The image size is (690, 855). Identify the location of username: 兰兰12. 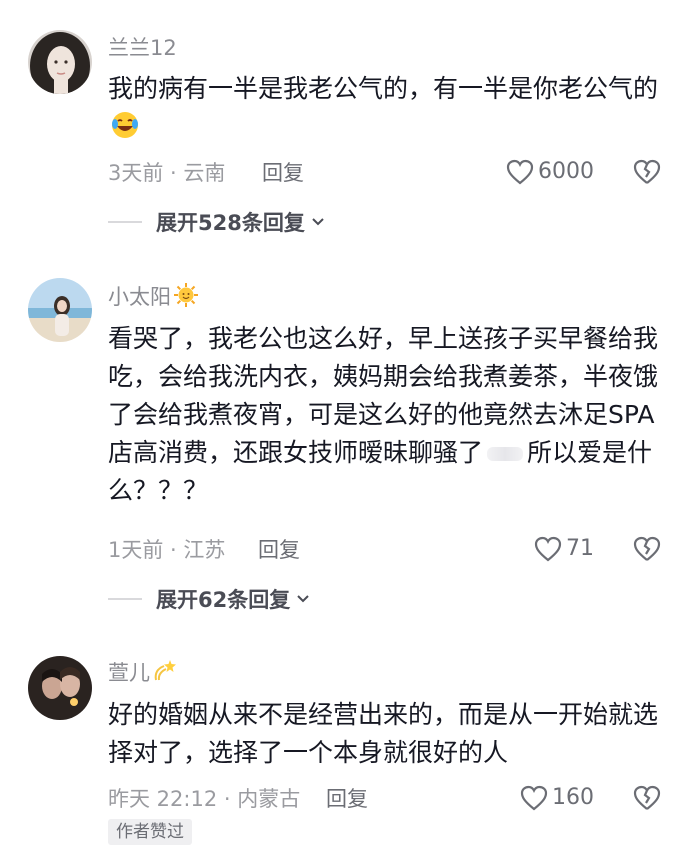
(142, 48).